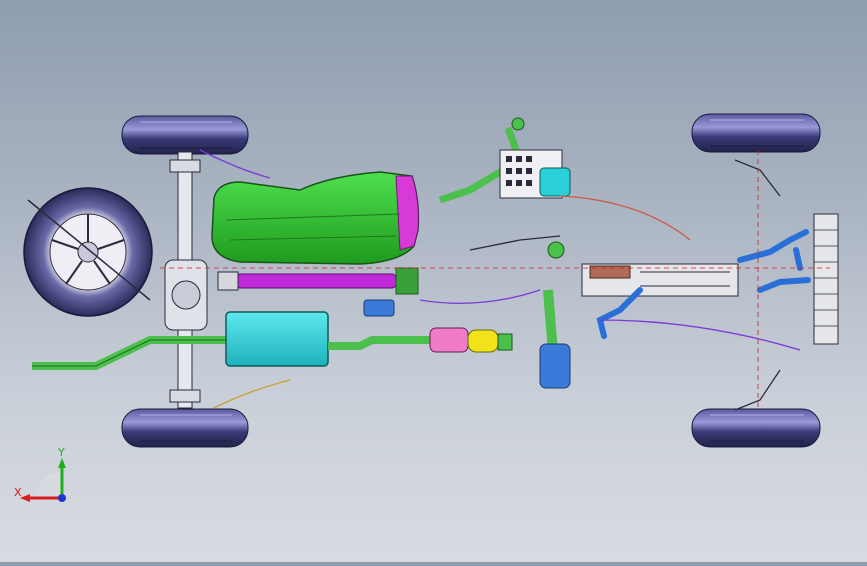  What do you see at coordinates (535, 174) in the screenshot?
I see `pedal-box` at bounding box center [535, 174].